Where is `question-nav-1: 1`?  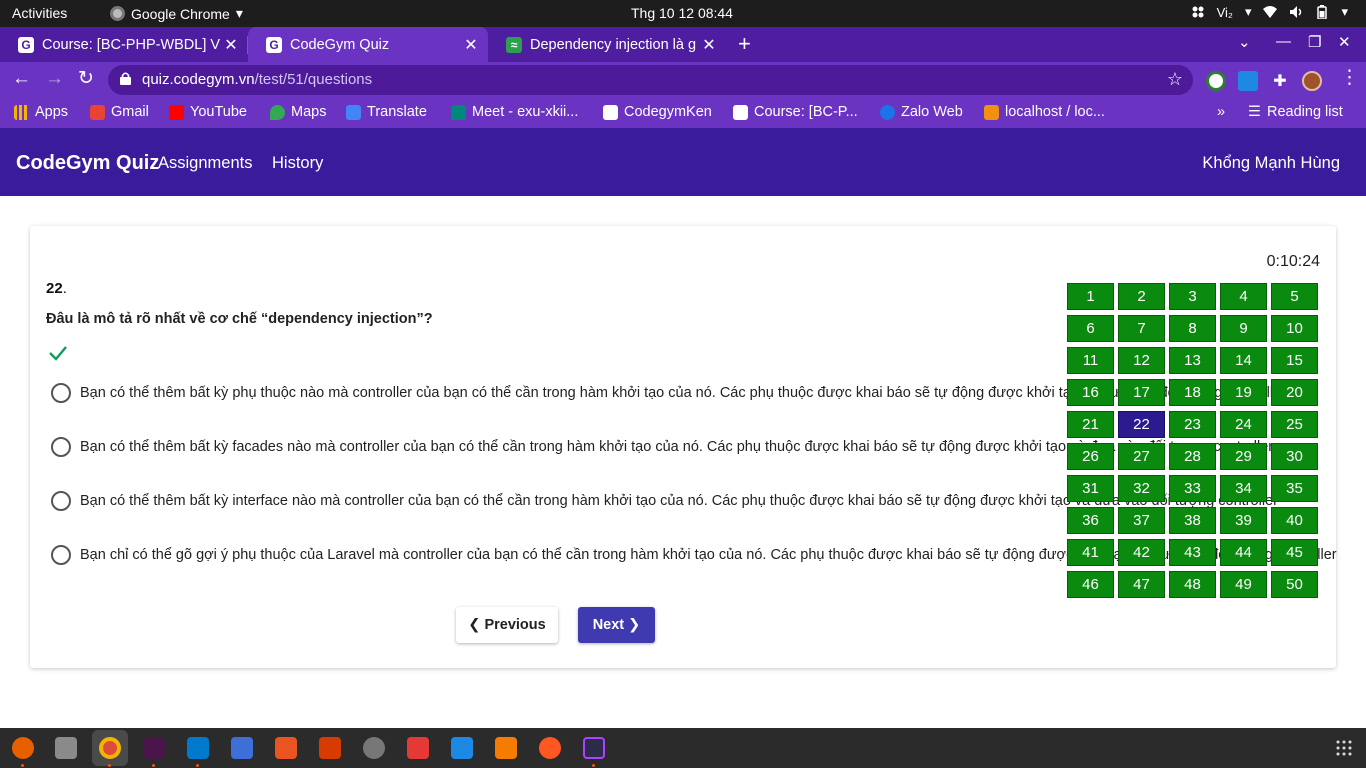 question-nav-1: 1 is located at coordinates (1090, 296).